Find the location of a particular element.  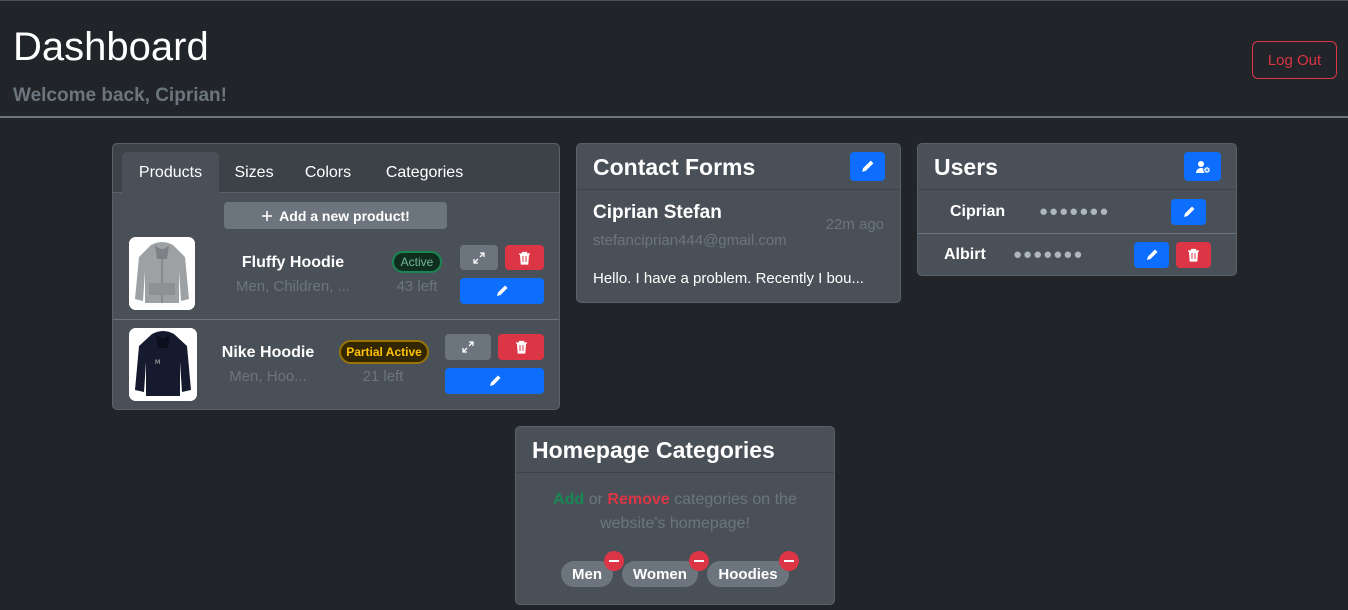

products-tabs: Products Sizes Colors Categories is located at coordinates (336, 168).